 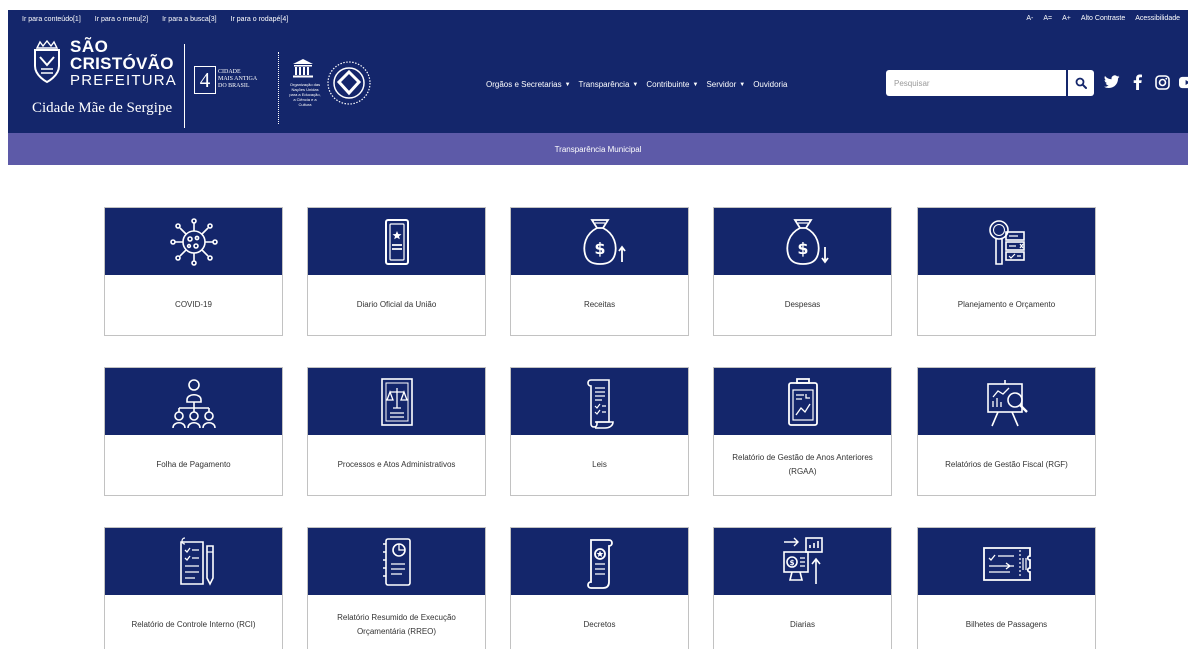 I want to click on skip-to-content-link: Ir para conteúdo[1], so click(x=51, y=19).